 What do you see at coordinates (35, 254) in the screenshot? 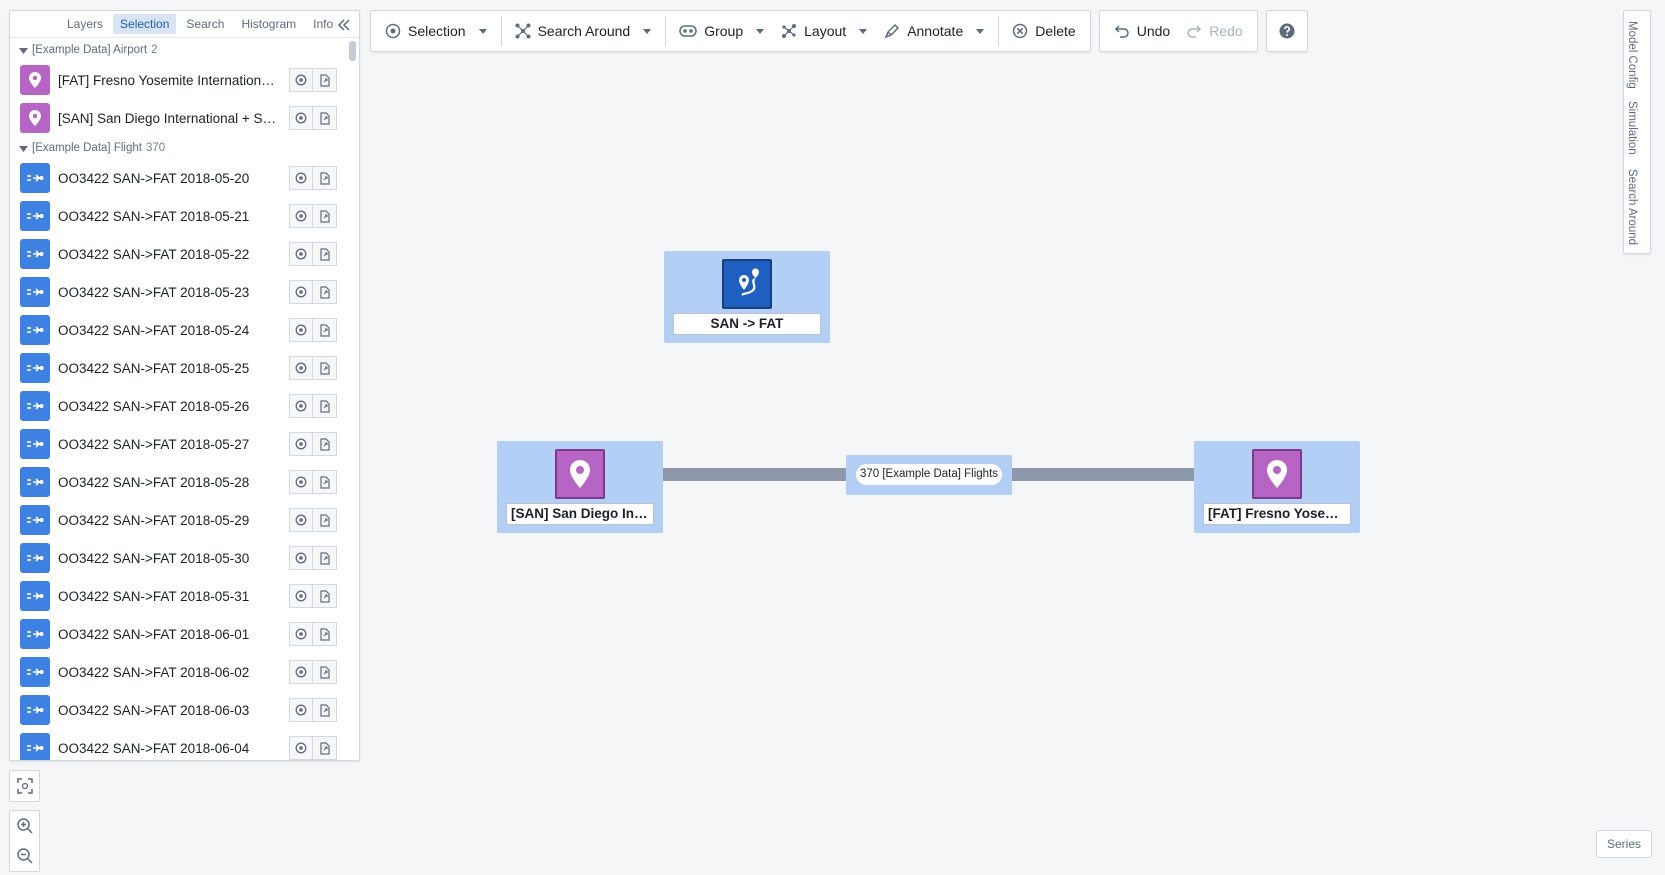
I see `object-type-box` at bounding box center [35, 254].